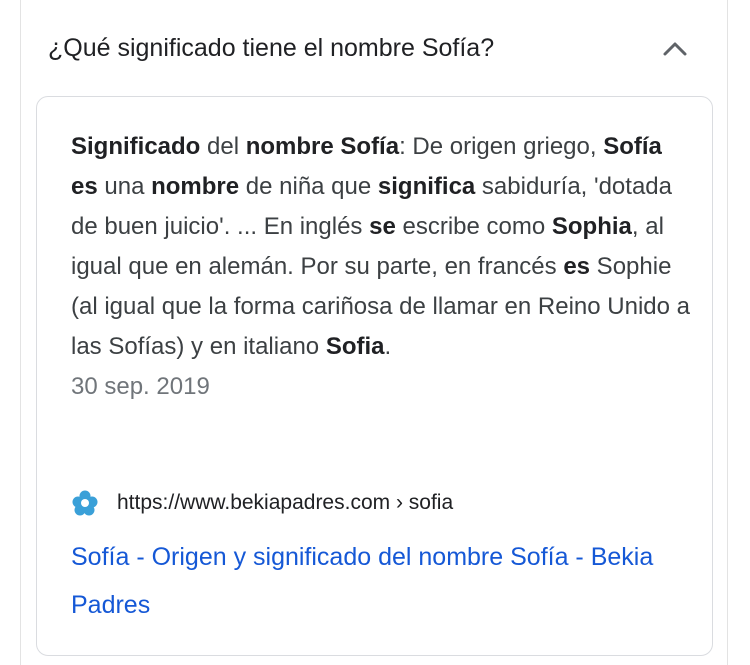 The width and height of the screenshot is (750, 665). What do you see at coordinates (136, 146) in the screenshot?
I see `snippet-bold-term: Significado` at bounding box center [136, 146].